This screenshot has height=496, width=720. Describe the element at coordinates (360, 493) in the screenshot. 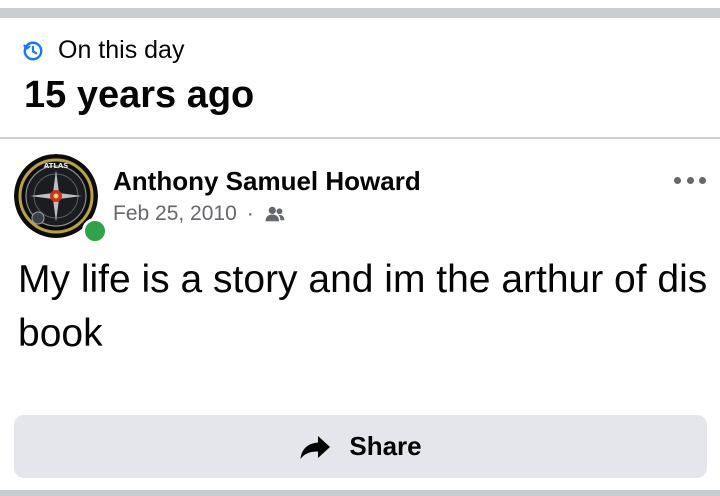

I see `bottom-divider` at that location.